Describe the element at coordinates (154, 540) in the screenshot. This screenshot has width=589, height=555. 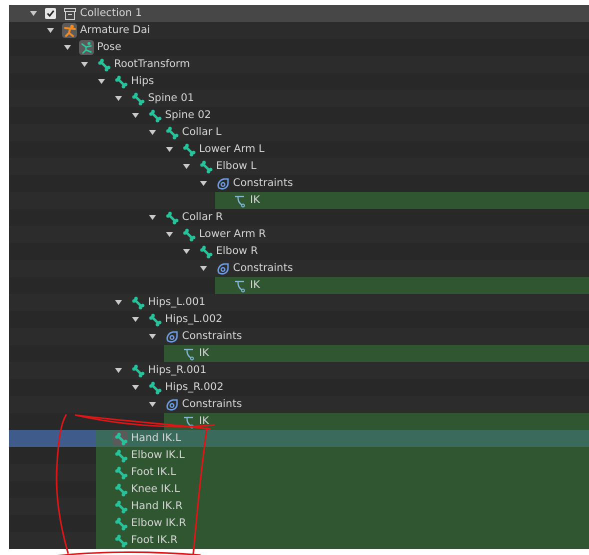
I see `item-label: Foot IK.R` at that location.